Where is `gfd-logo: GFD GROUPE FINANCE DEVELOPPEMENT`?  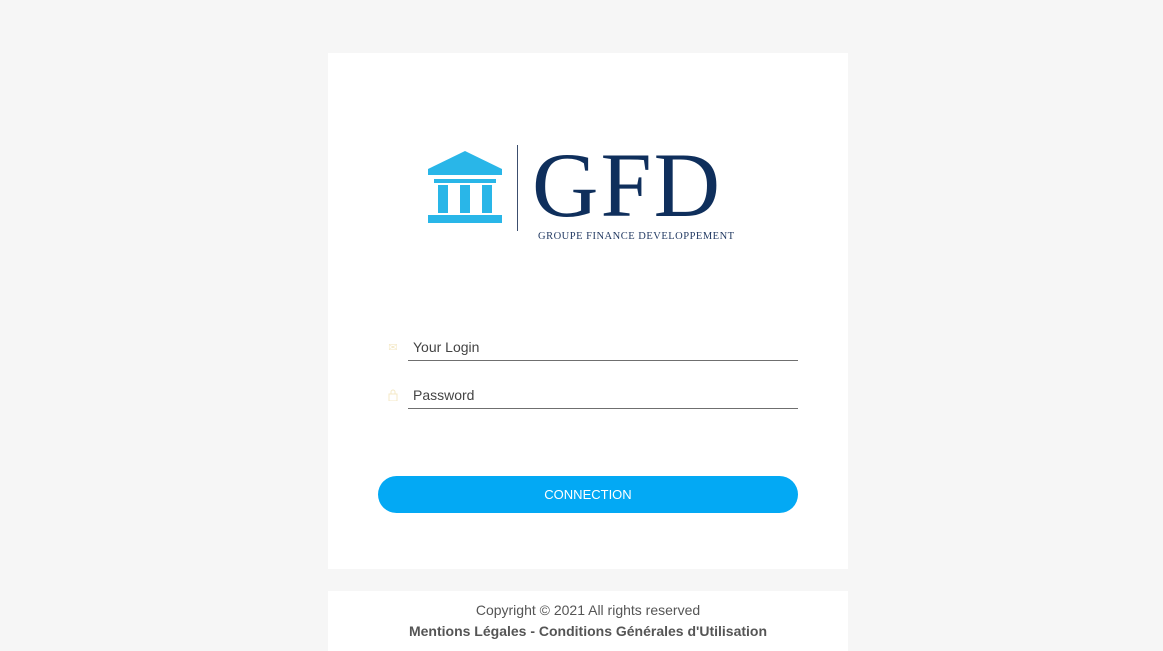 gfd-logo: GFD GROUPE FINANCE DEVELOPPEMENT is located at coordinates (588, 193).